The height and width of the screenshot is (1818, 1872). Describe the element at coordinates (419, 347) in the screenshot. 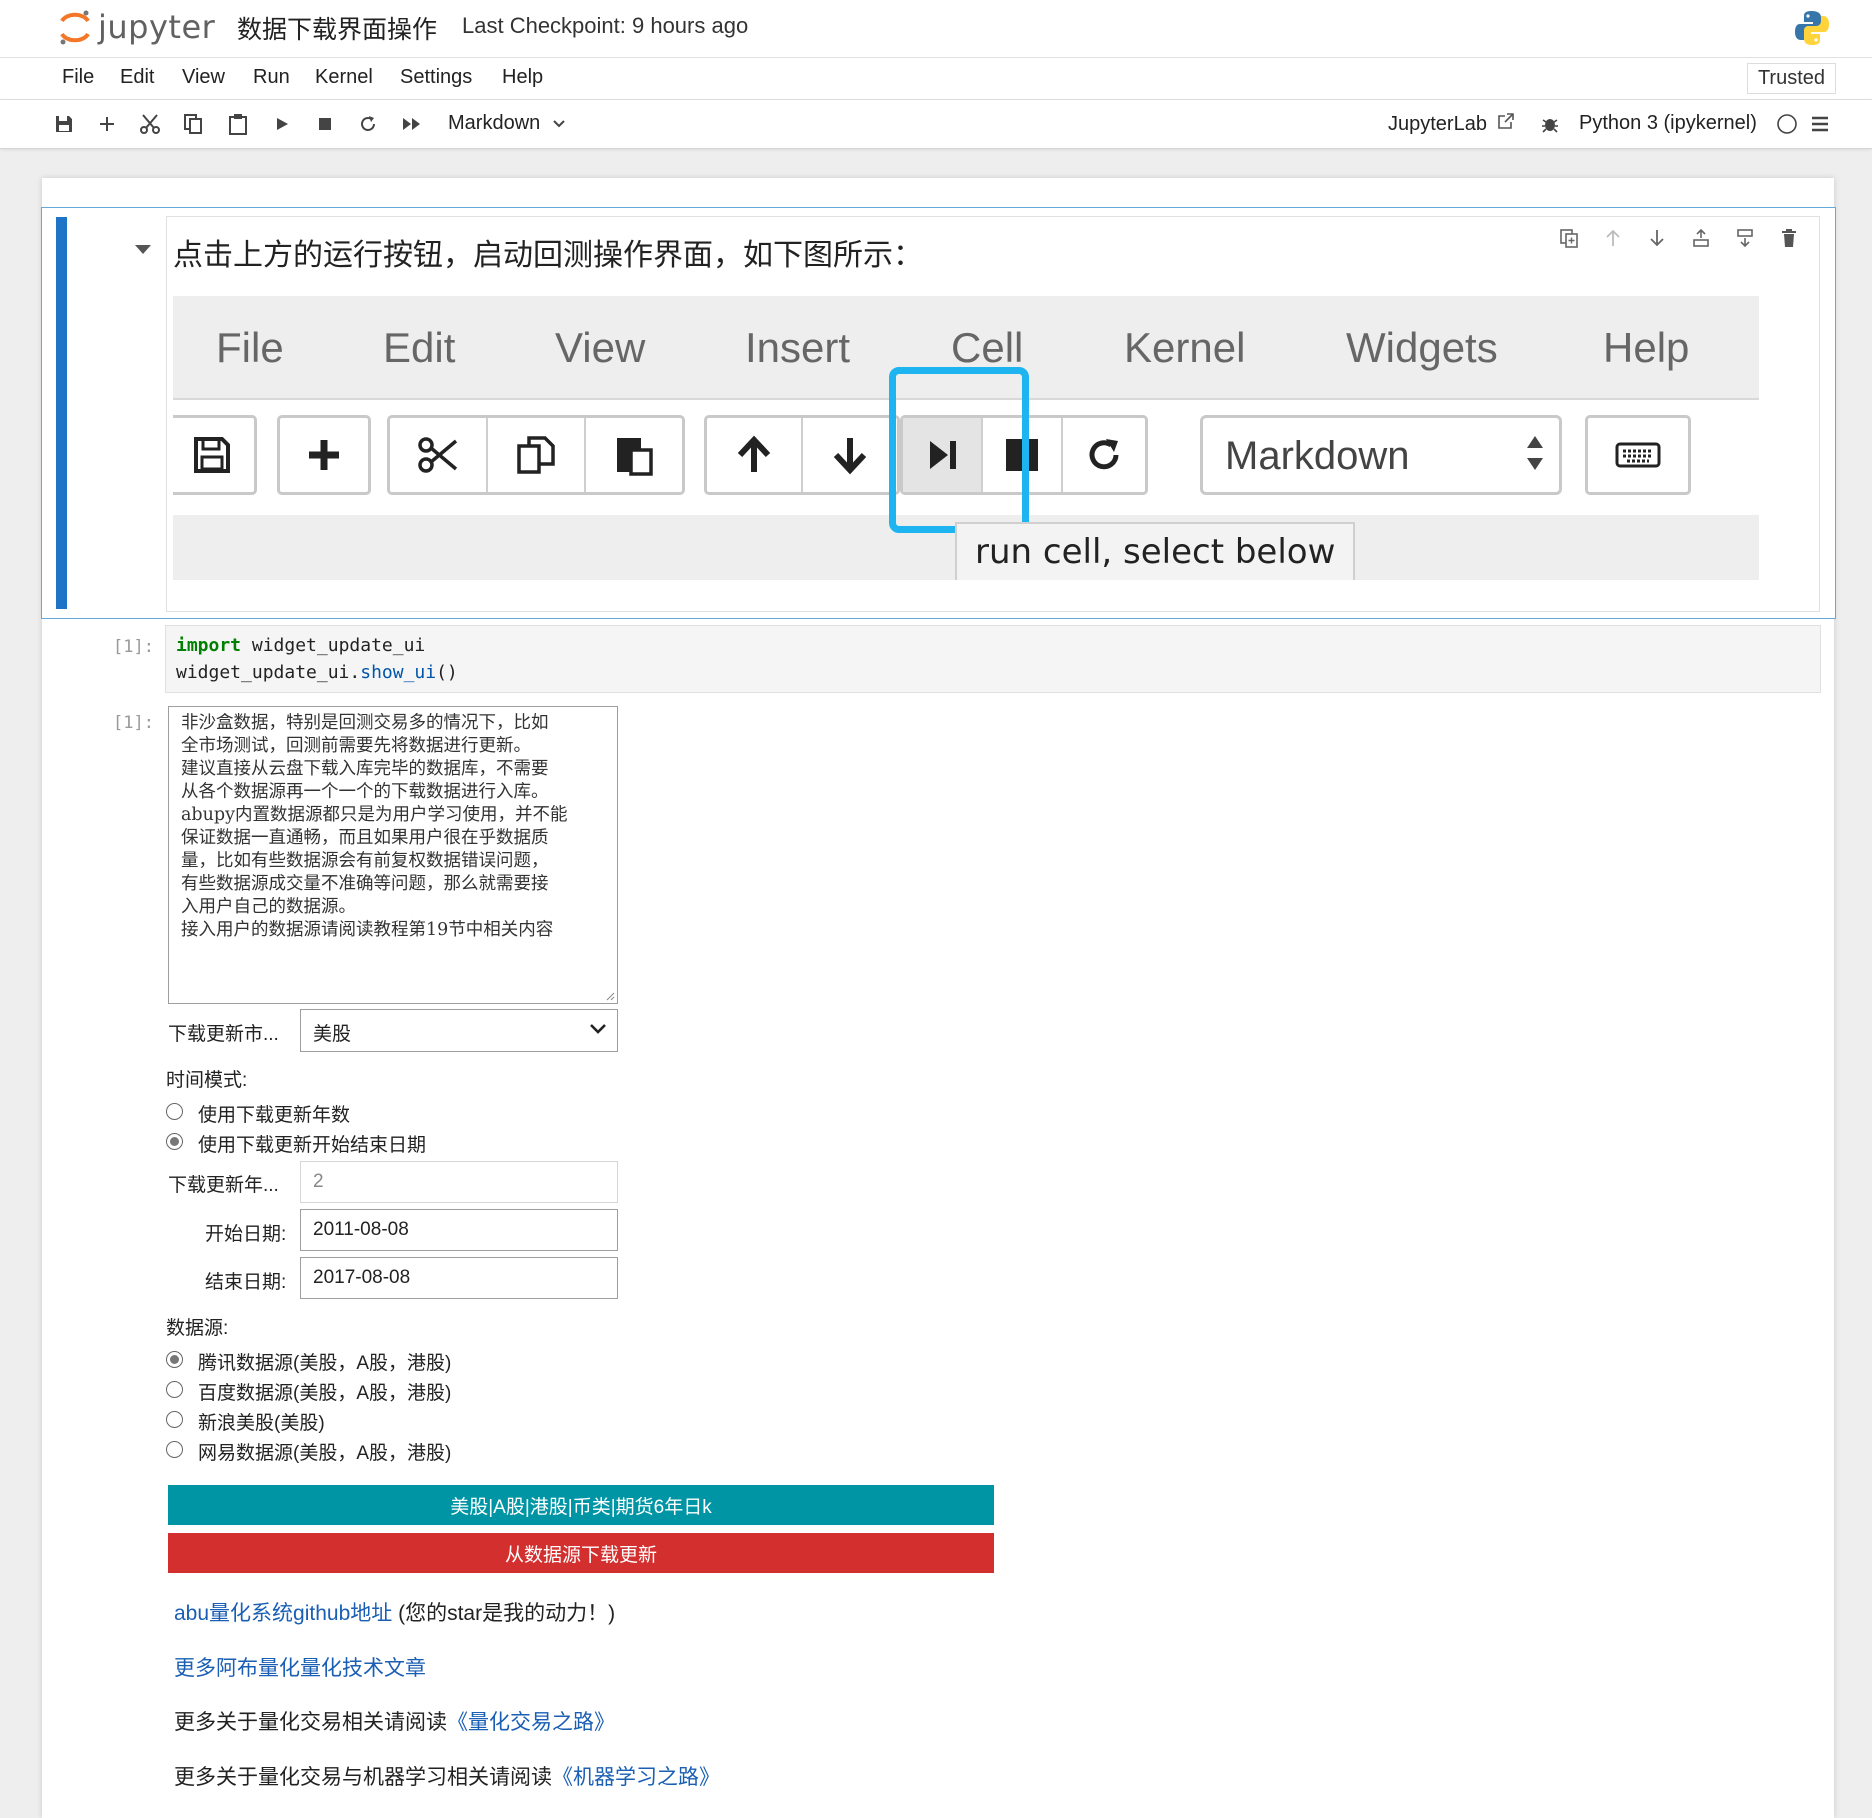

I see `embedded-menu-edit: Edit` at that location.